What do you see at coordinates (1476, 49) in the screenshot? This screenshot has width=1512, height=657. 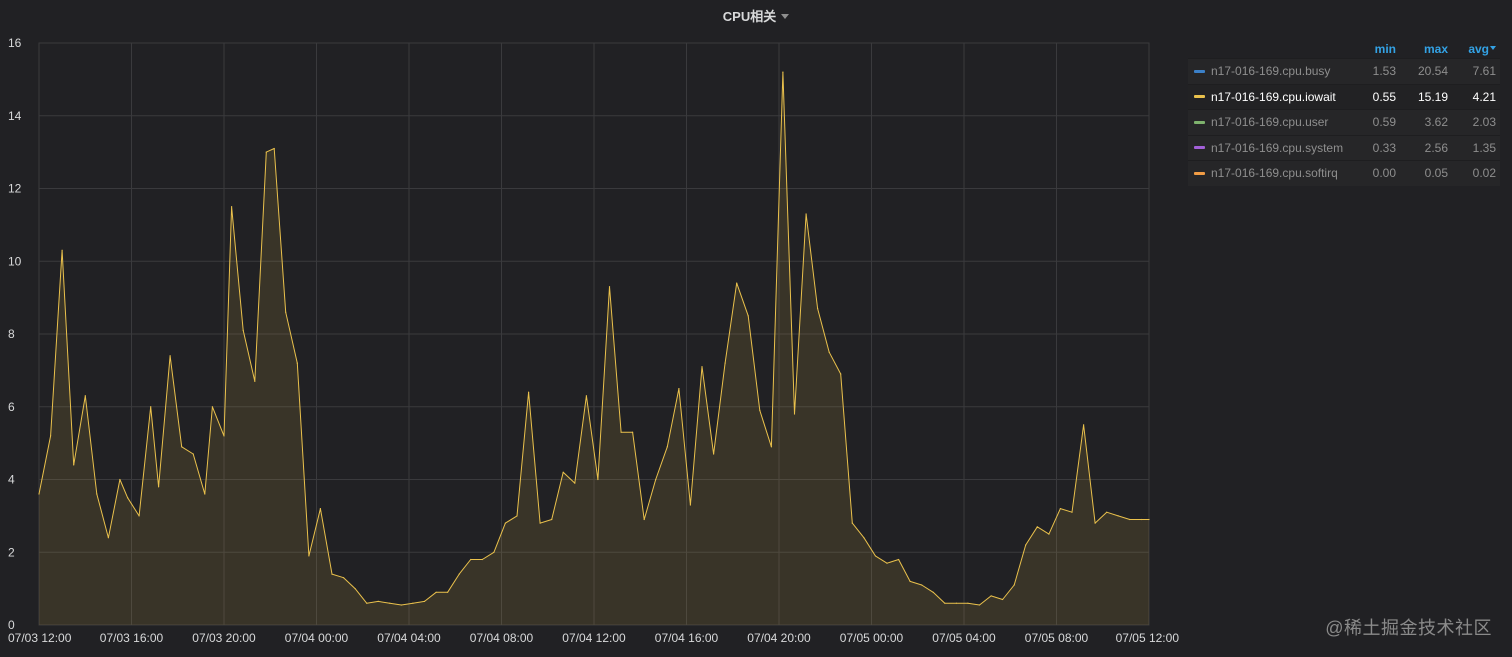 I see `legend-header-avg: avg` at bounding box center [1476, 49].